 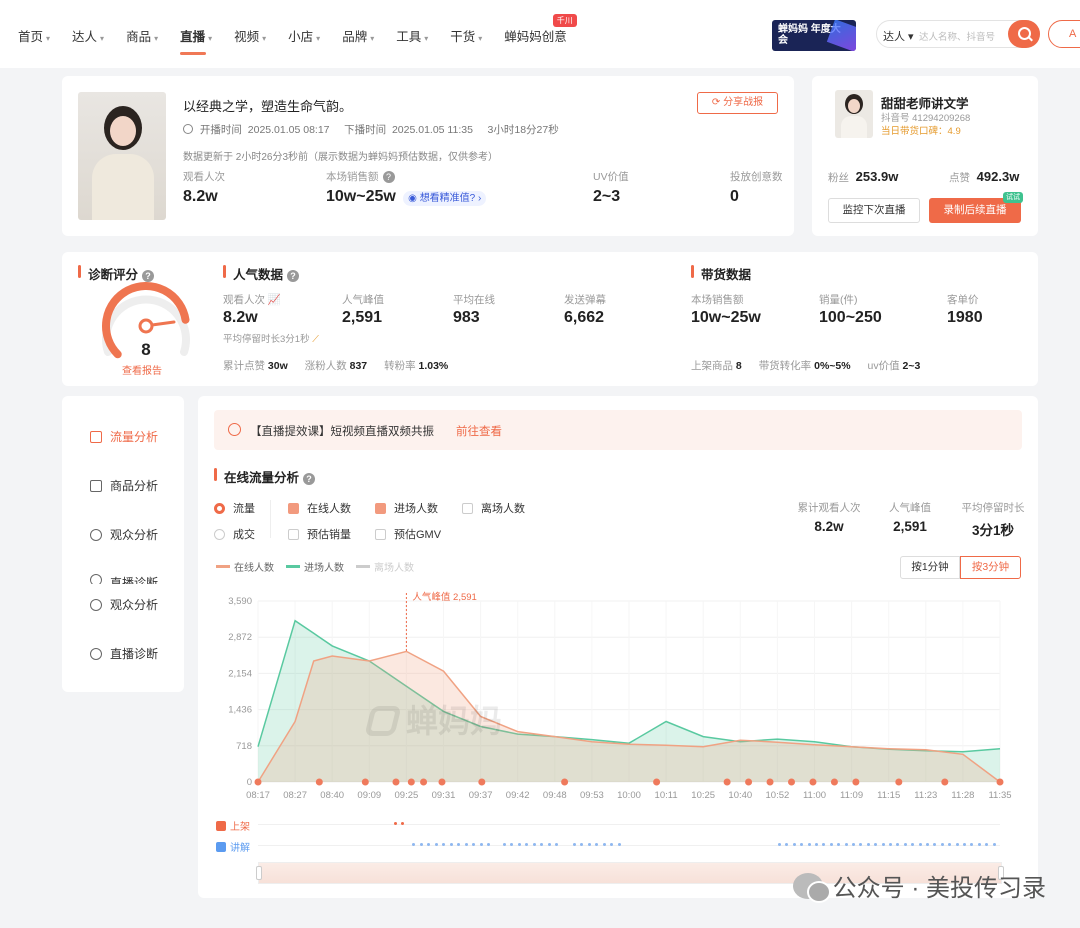 I want to click on promo-link: 前往查看, so click(x=479, y=431).